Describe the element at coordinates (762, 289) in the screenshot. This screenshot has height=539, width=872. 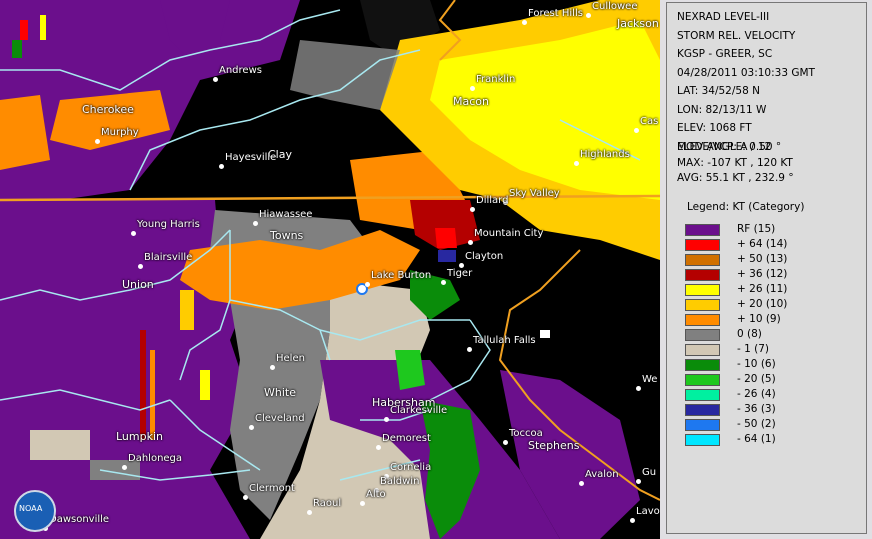
I see `legend-label: + 26 (11)` at that location.